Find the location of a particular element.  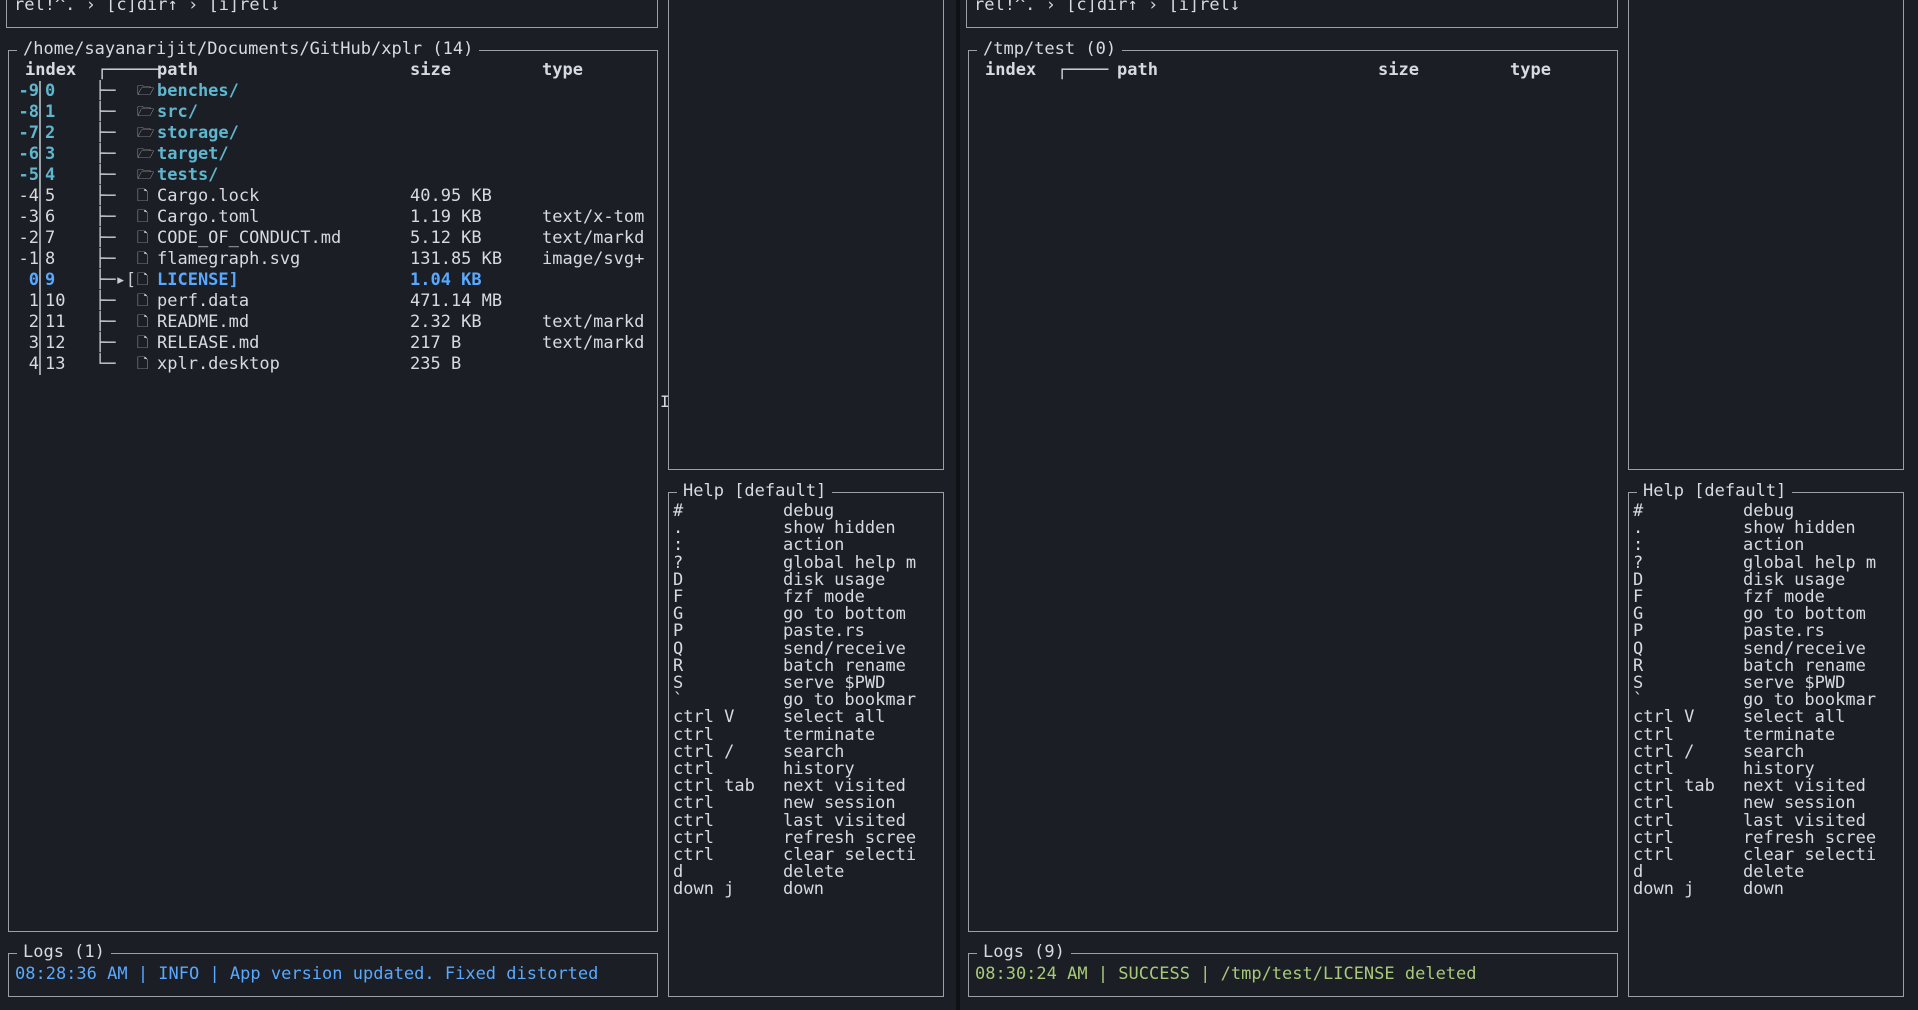

row-index: 9 is located at coordinates (50, 280).